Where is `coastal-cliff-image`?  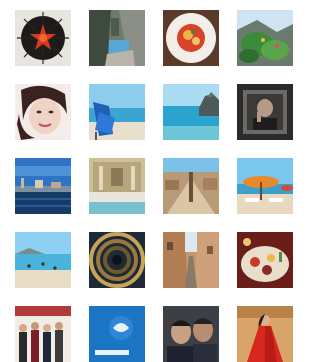 coastal-cliff-image is located at coordinates (117, 38).